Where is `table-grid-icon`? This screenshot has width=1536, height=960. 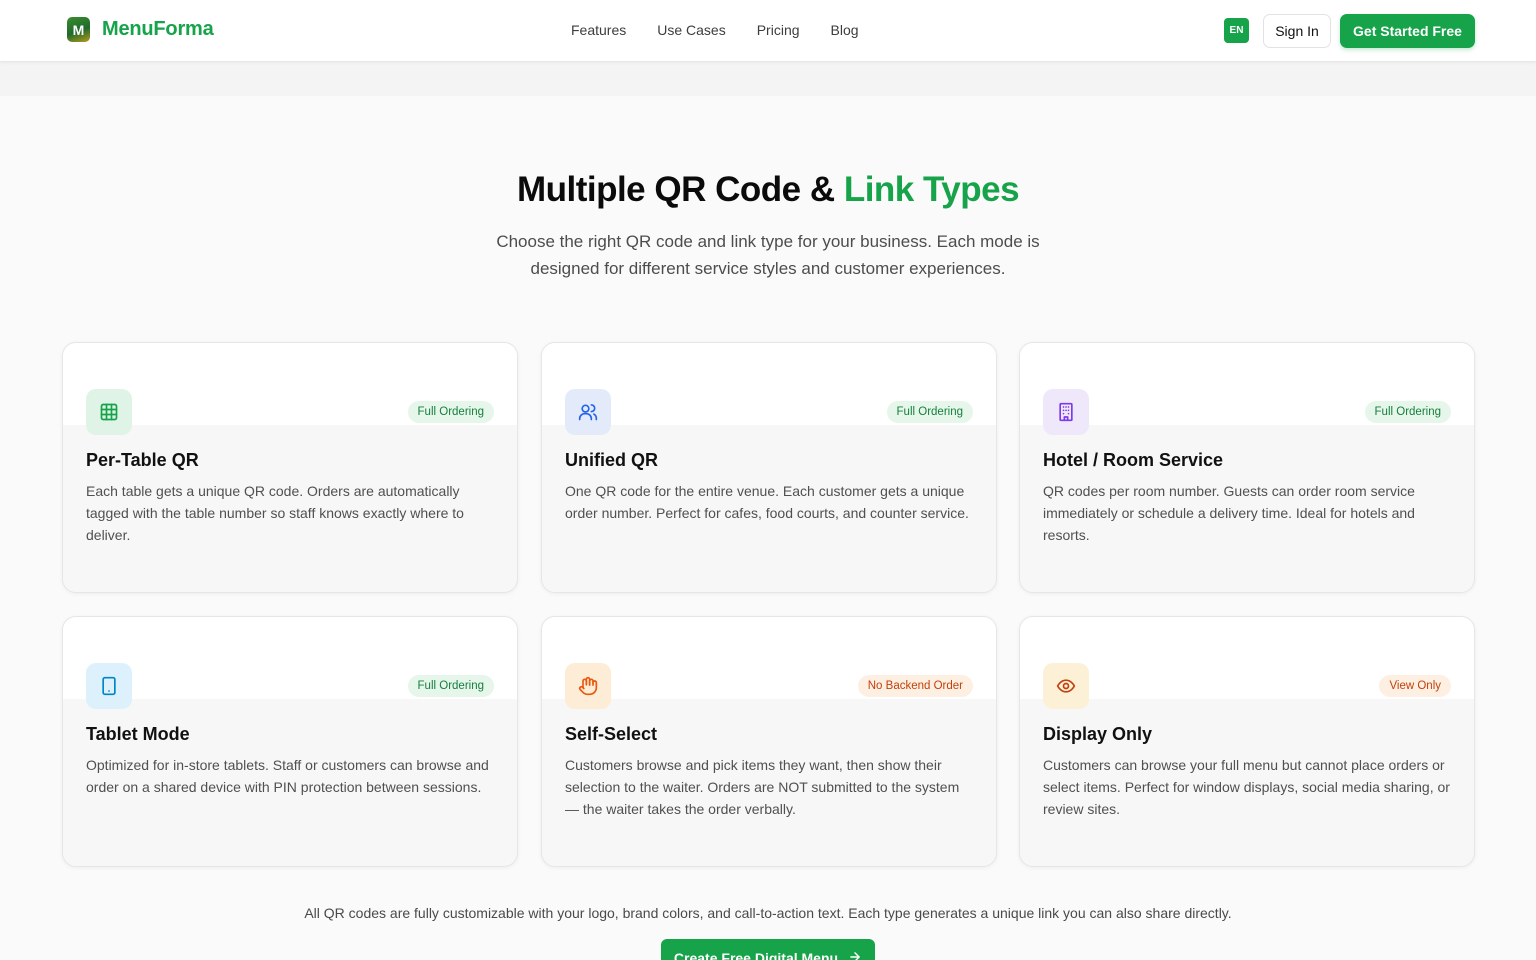
table-grid-icon is located at coordinates (109, 412).